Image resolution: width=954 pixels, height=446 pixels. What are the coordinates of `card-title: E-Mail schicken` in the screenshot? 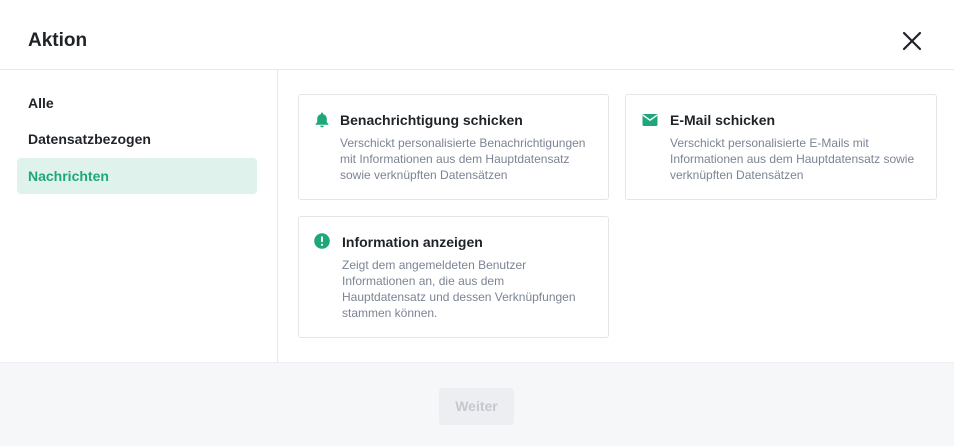 It's located at (723, 120).